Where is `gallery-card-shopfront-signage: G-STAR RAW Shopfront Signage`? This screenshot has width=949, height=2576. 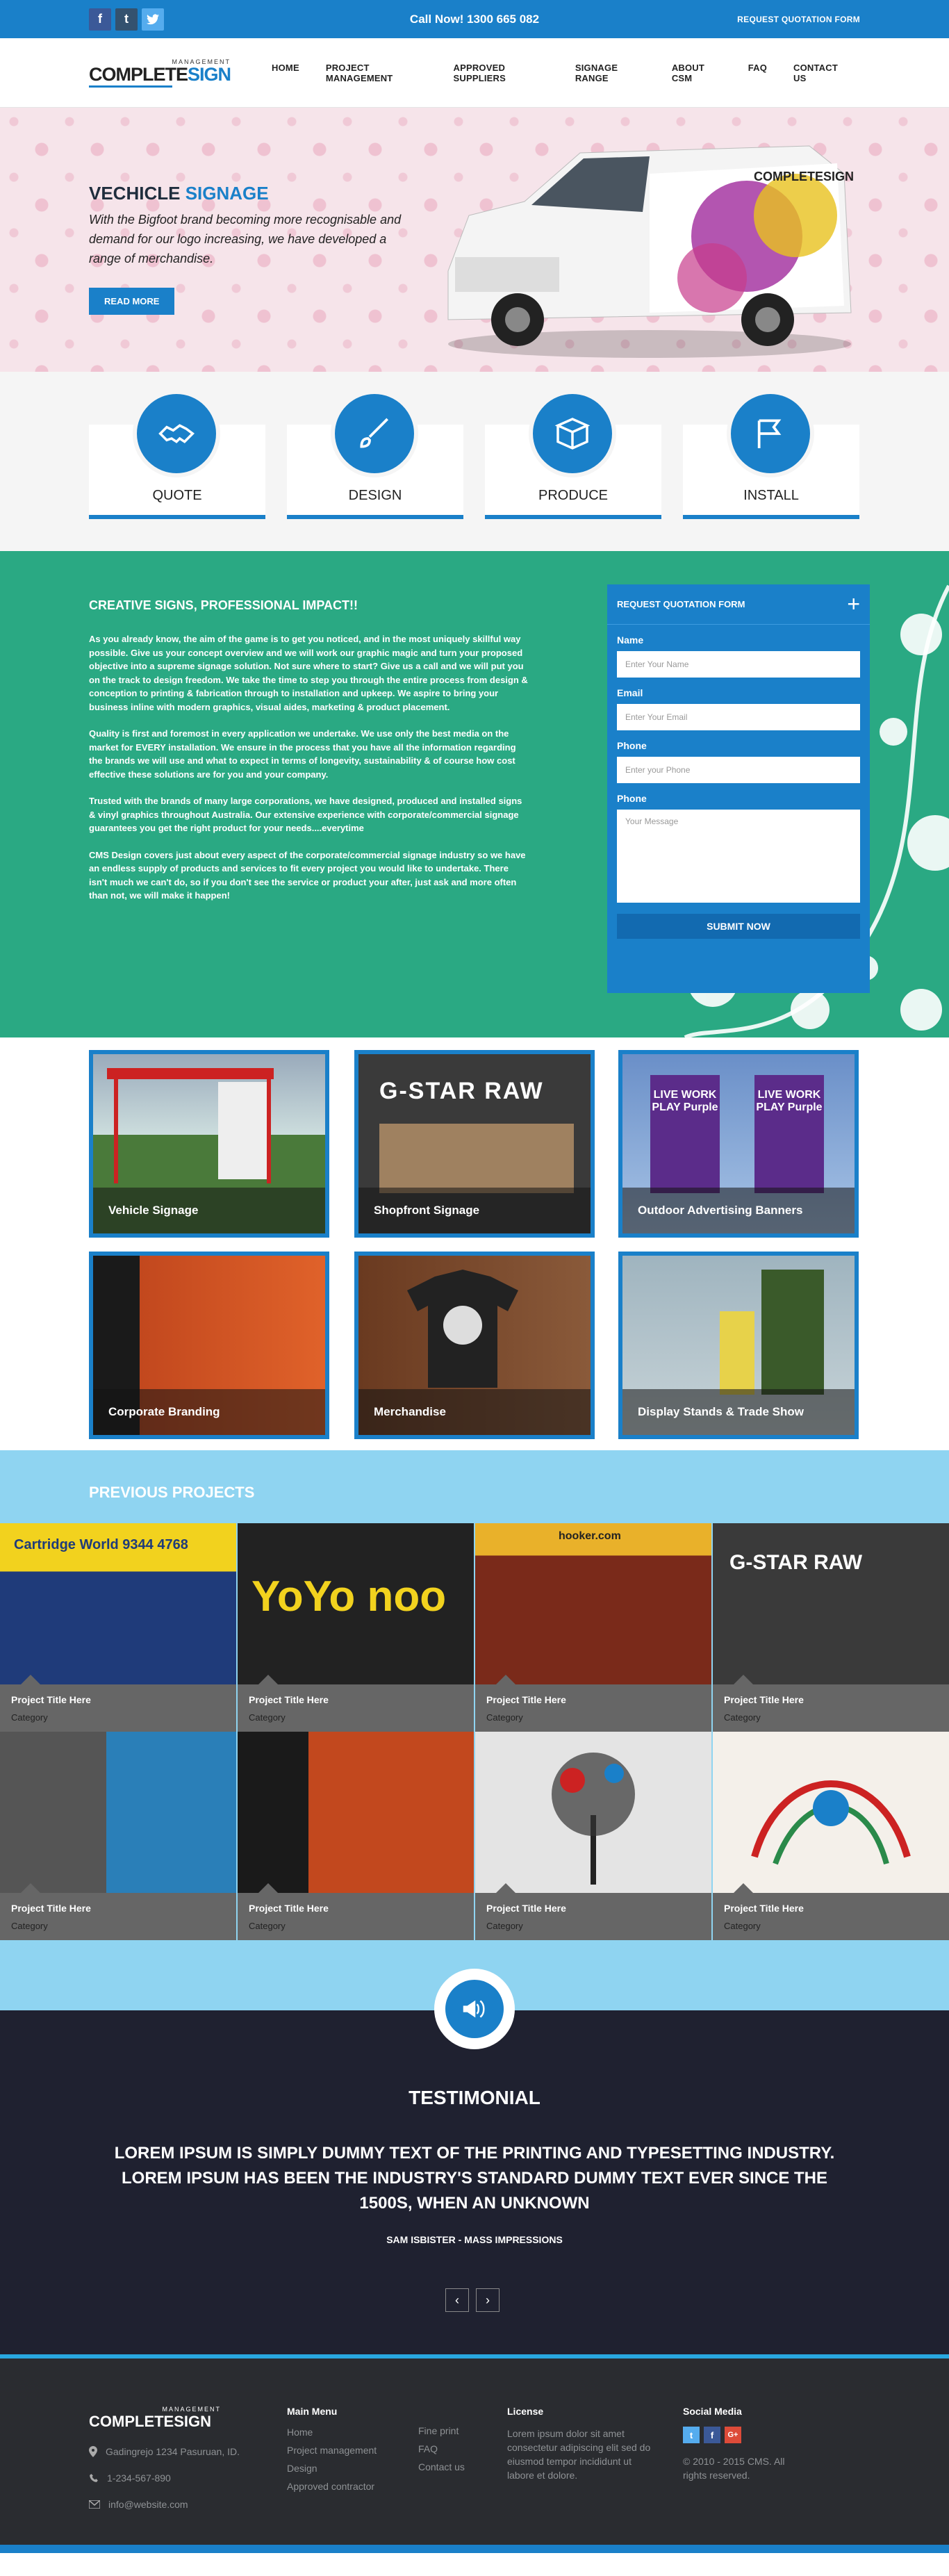
gallery-card-shopfront-signage: G-STAR RAW Shopfront Signage is located at coordinates (474, 1144).